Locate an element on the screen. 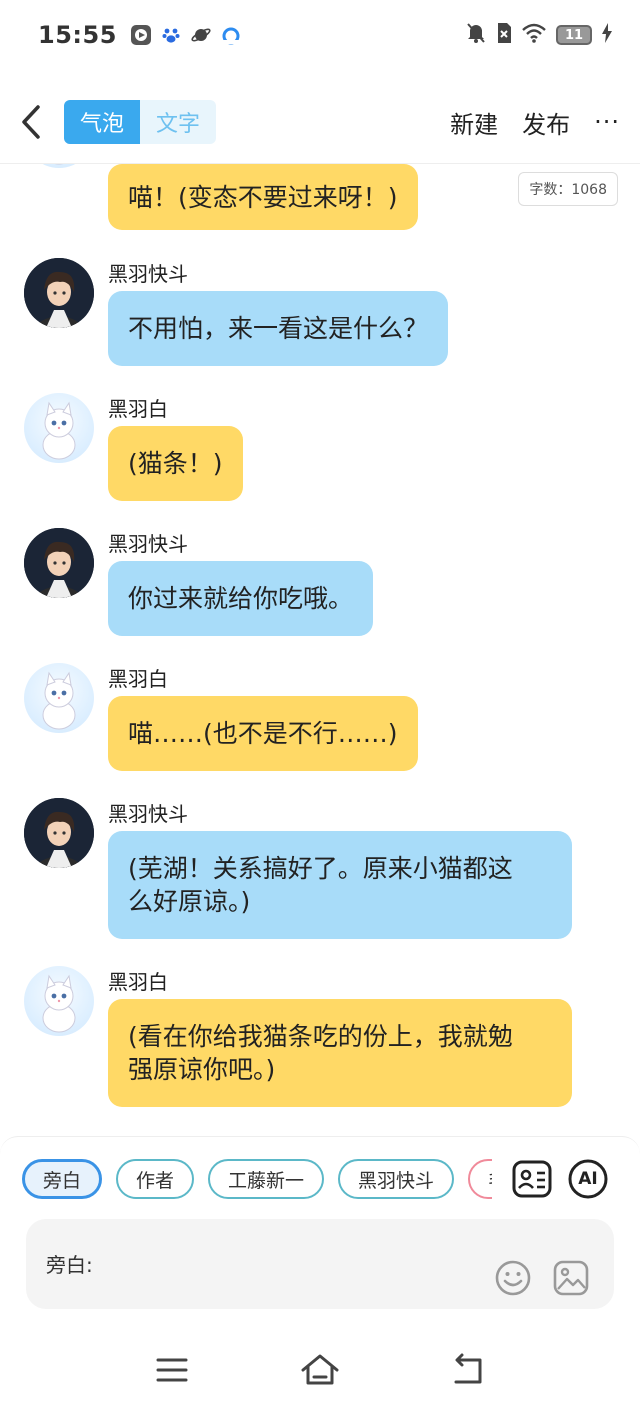 The width and height of the screenshot is (640, 1408). emoji-icon is located at coordinates (513, 1278).